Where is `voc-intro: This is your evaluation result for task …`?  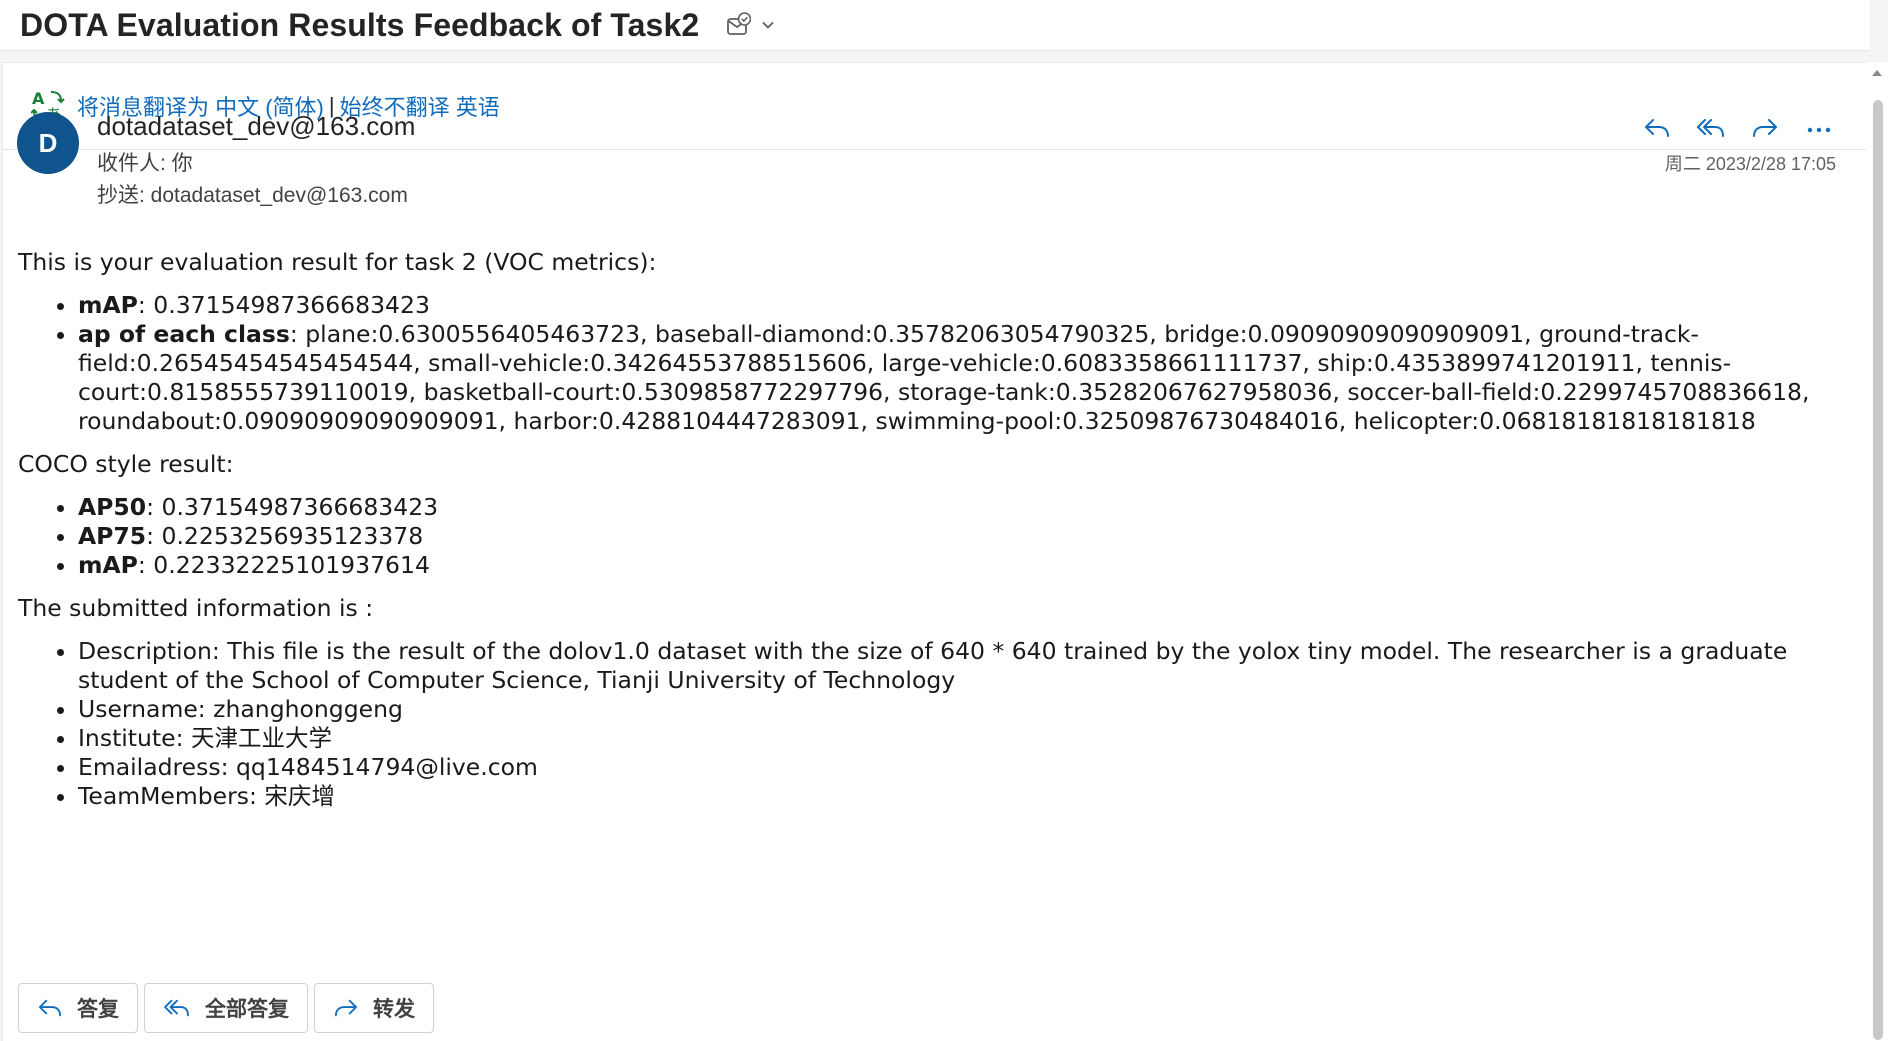 voc-intro: This is your evaluation result for task … is located at coordinates (337, 262).